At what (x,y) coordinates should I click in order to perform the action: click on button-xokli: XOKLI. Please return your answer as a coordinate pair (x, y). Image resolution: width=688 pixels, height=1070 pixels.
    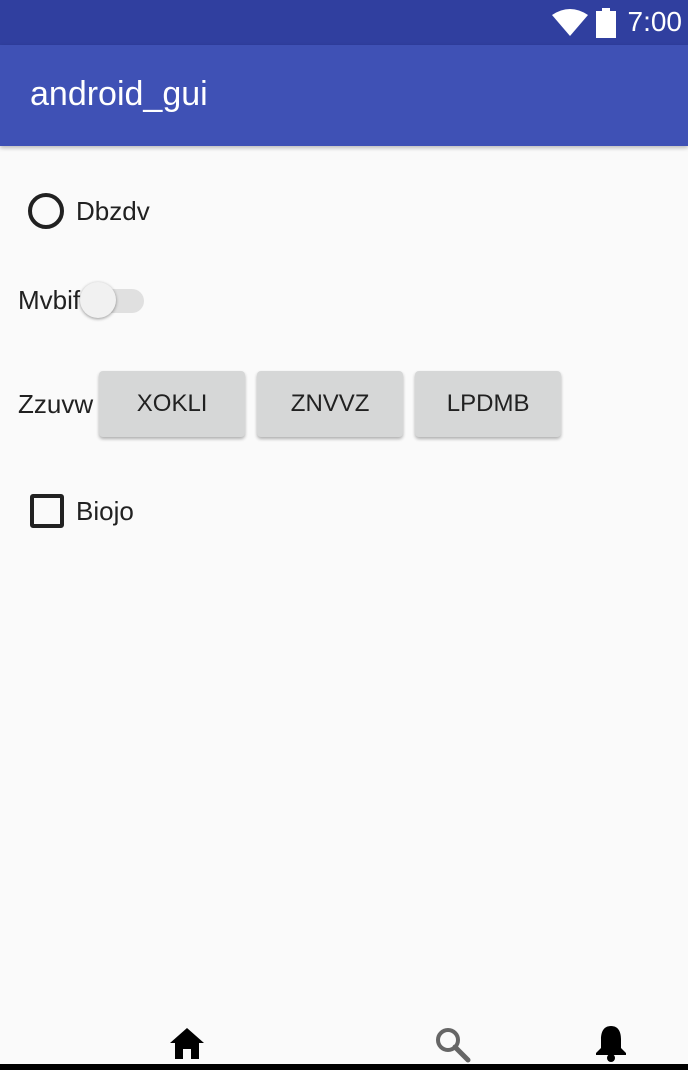
    Looking at the image, I should click on (172, 404).